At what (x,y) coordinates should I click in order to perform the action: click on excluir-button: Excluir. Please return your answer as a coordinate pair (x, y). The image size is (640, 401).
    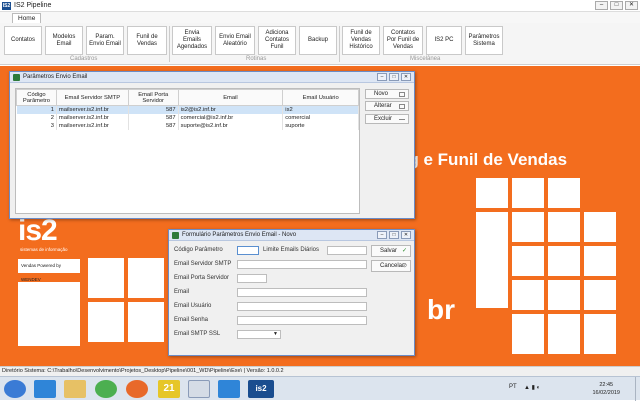
    Looking at the image, I should click on (387, 119).